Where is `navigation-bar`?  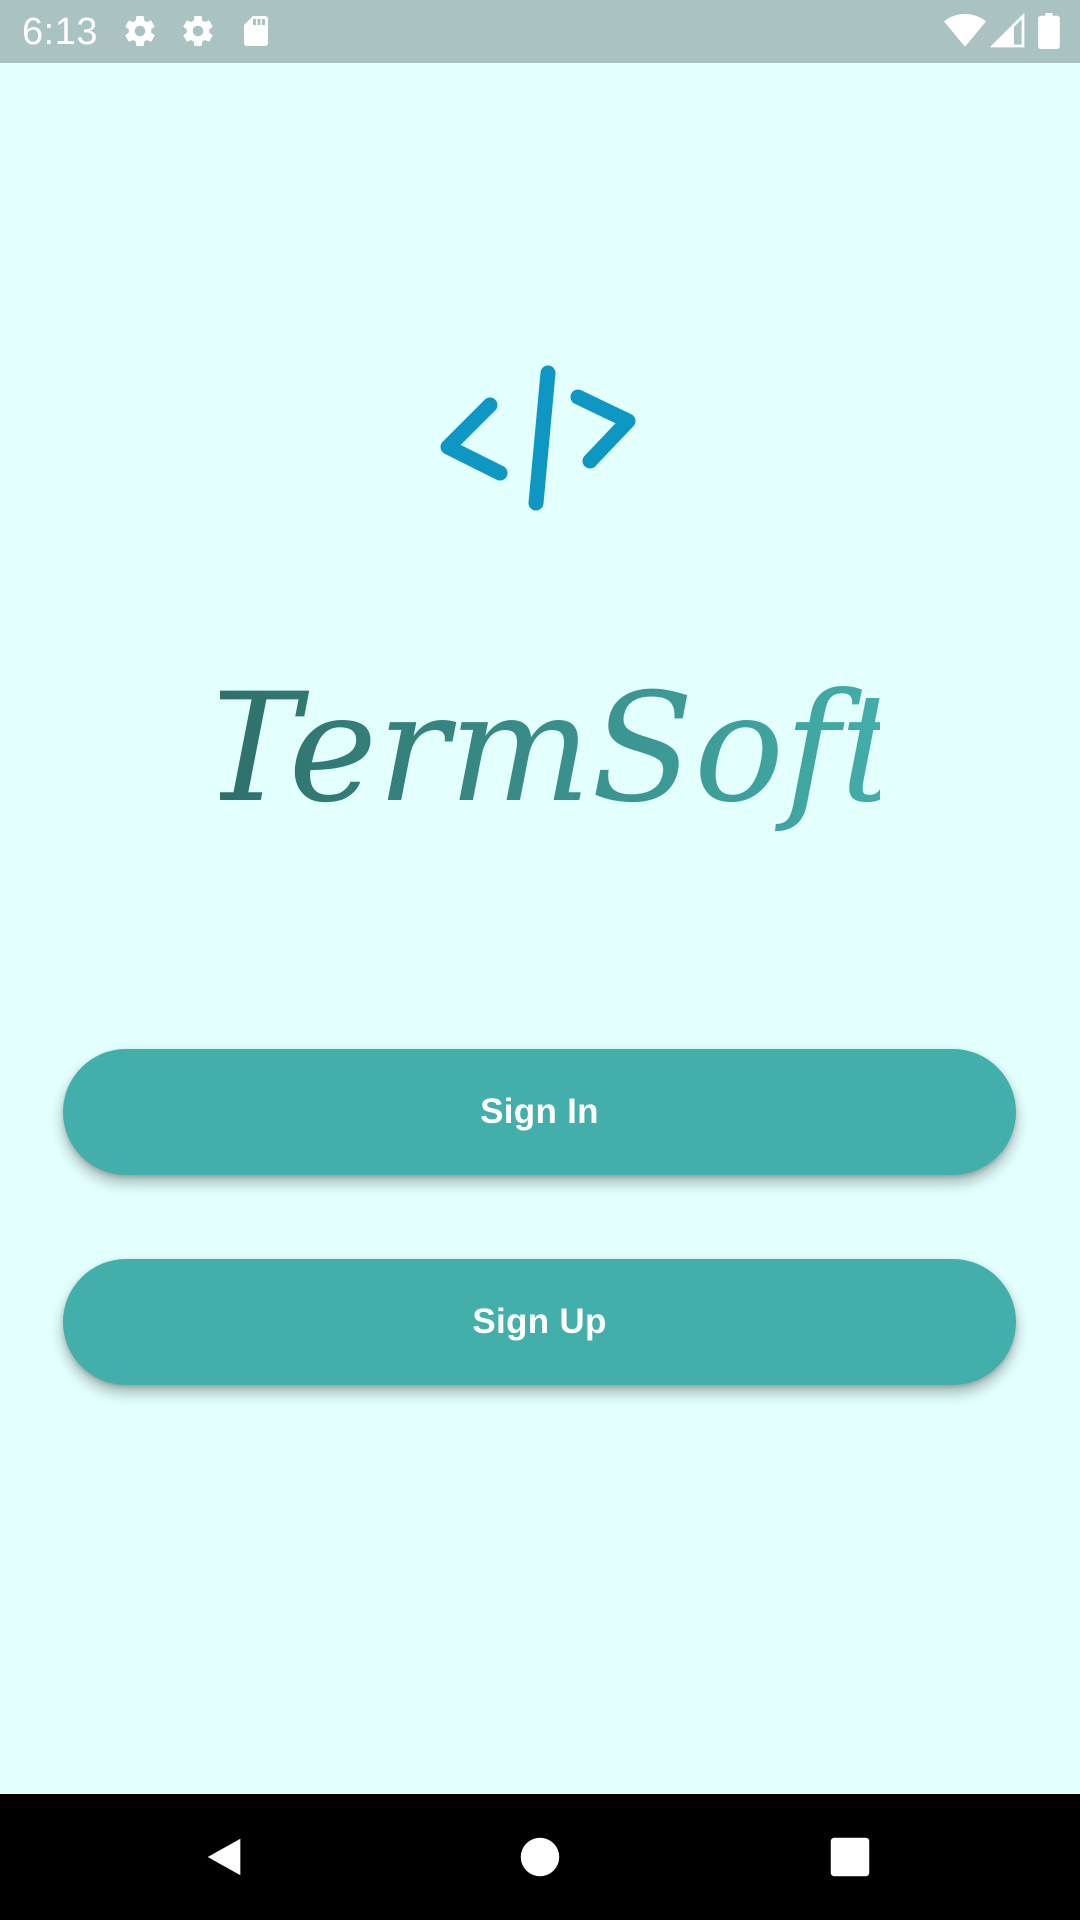 navigation-bar is located at coordinates (540, 1857).